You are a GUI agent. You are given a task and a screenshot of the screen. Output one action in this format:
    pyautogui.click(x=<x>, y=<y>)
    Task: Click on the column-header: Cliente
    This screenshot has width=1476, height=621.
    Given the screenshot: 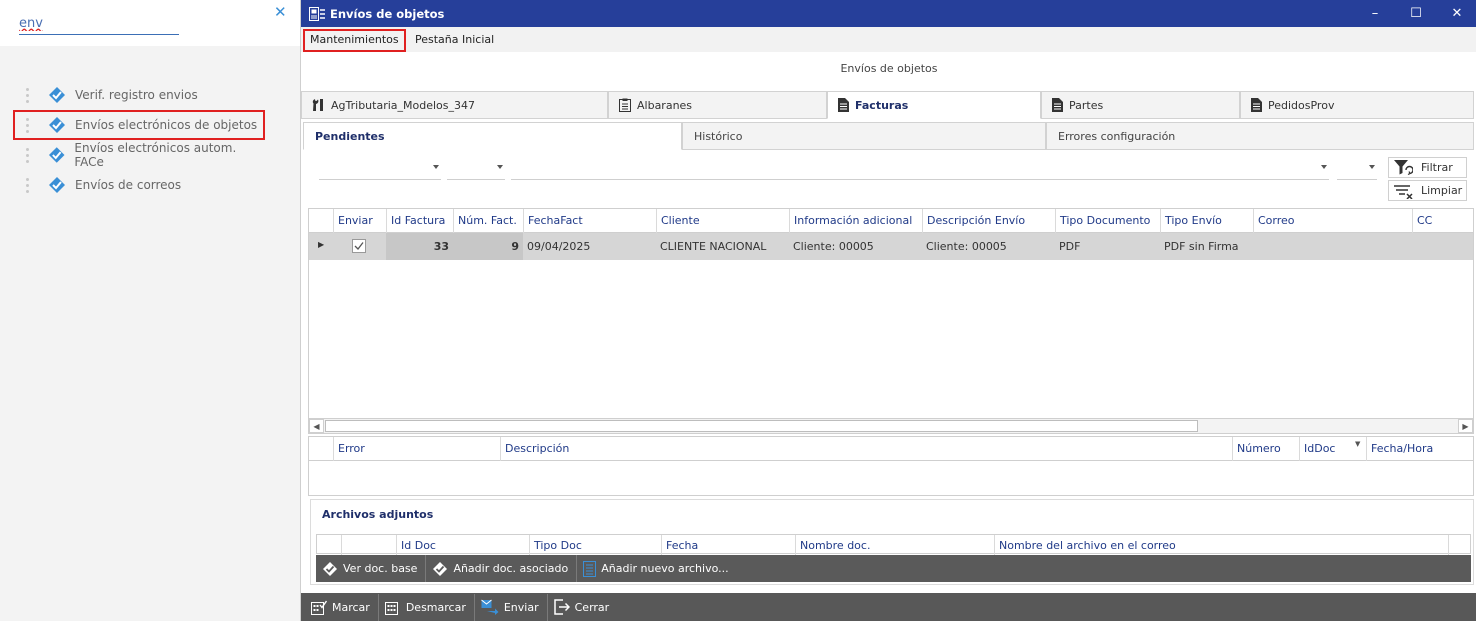 What is the action you would take?
    pyautogui.click(x=722, y=221)
    